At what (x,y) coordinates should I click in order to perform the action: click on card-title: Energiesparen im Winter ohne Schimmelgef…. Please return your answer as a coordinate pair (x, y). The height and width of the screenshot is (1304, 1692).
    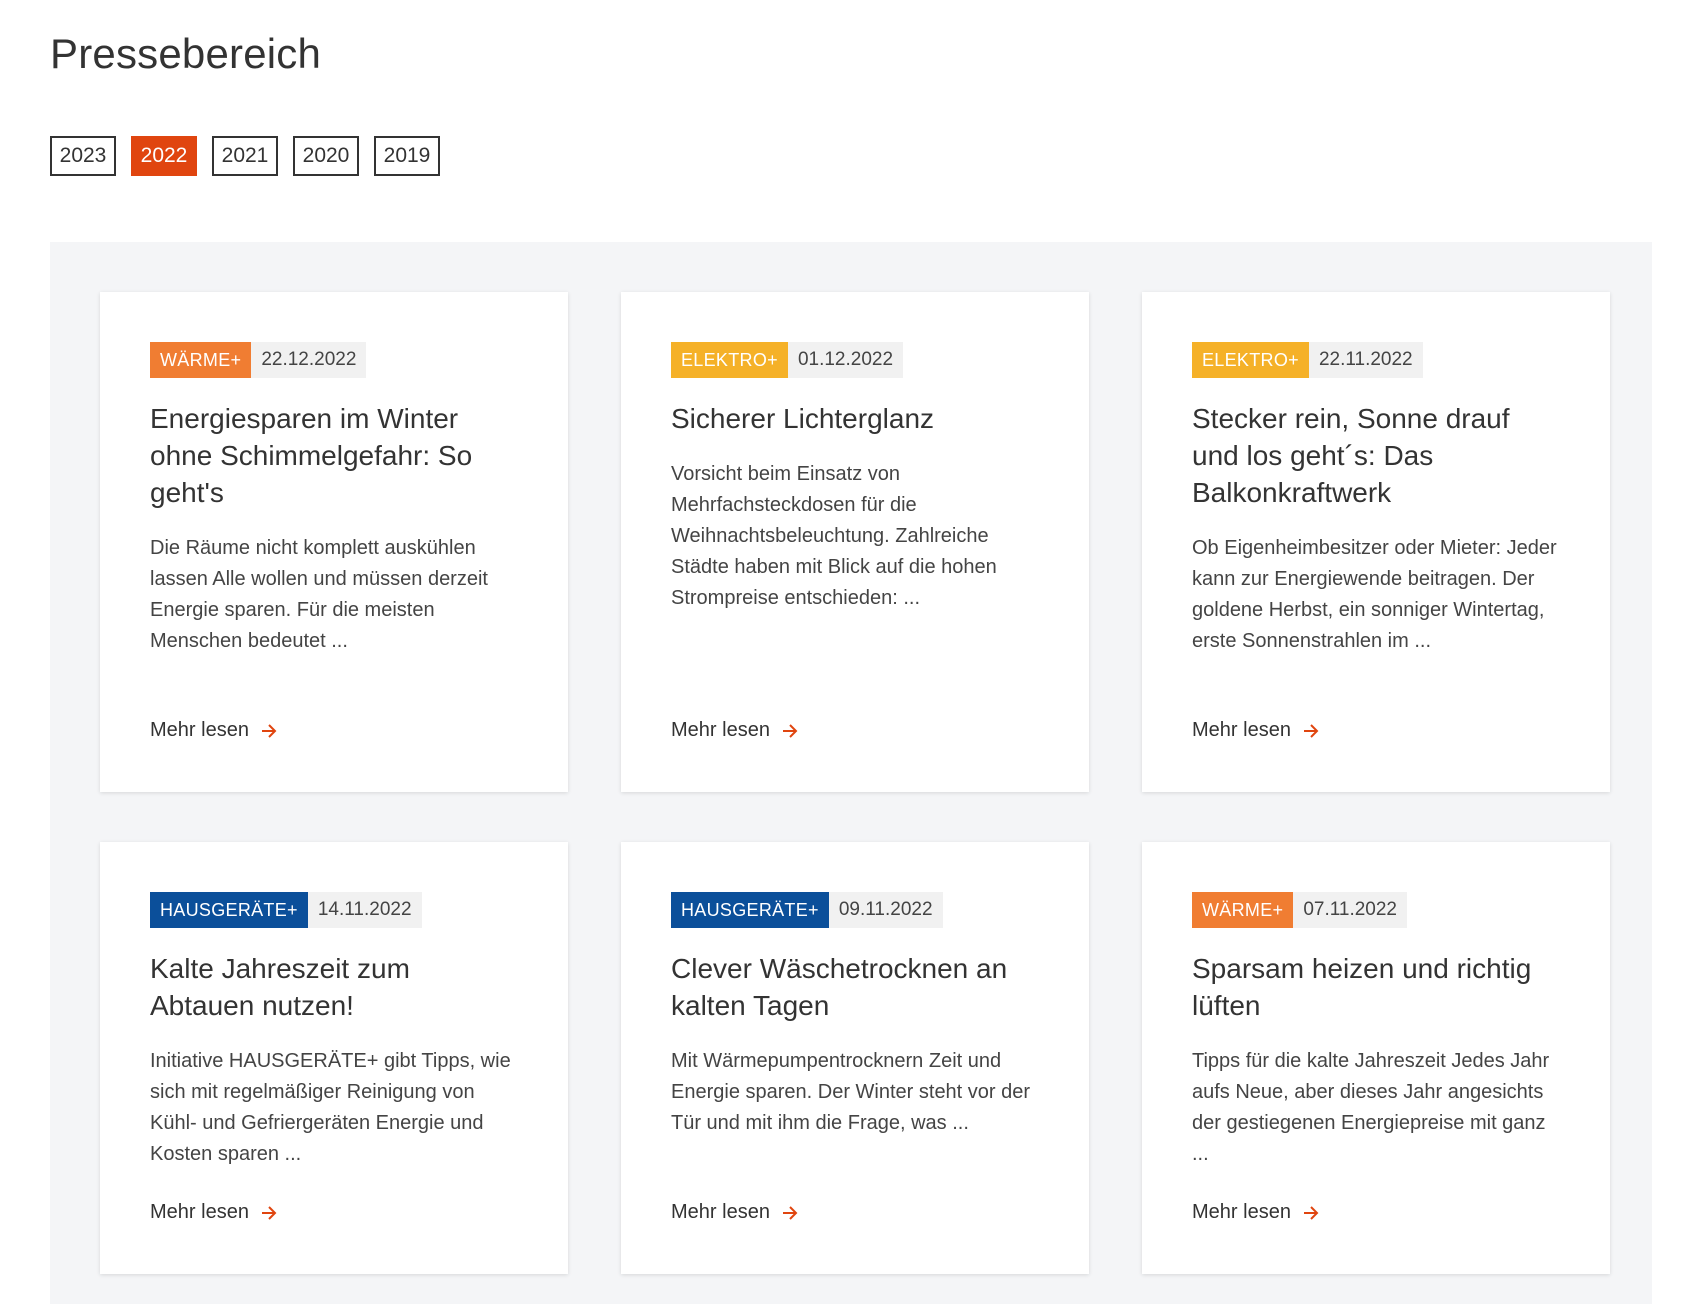
    Looking at the image, I should click on (334, 455).